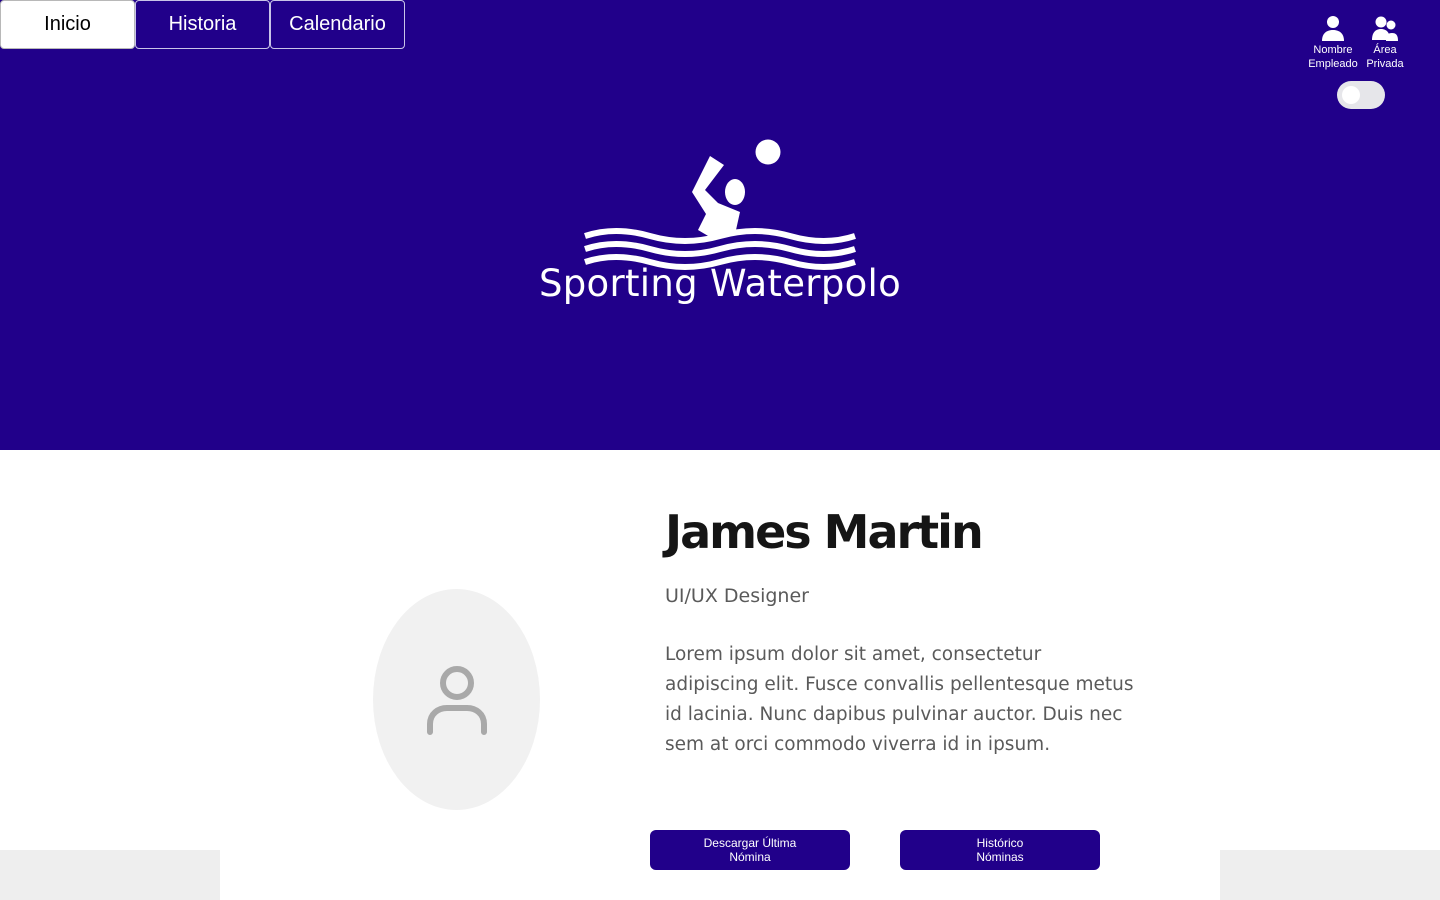 This screenshot has height=900, width=1440. What do you see at coordinates (1385, 57) in the screenshot?
I see `private-area-label: Área Privada` at bounding box center [1385, 57].